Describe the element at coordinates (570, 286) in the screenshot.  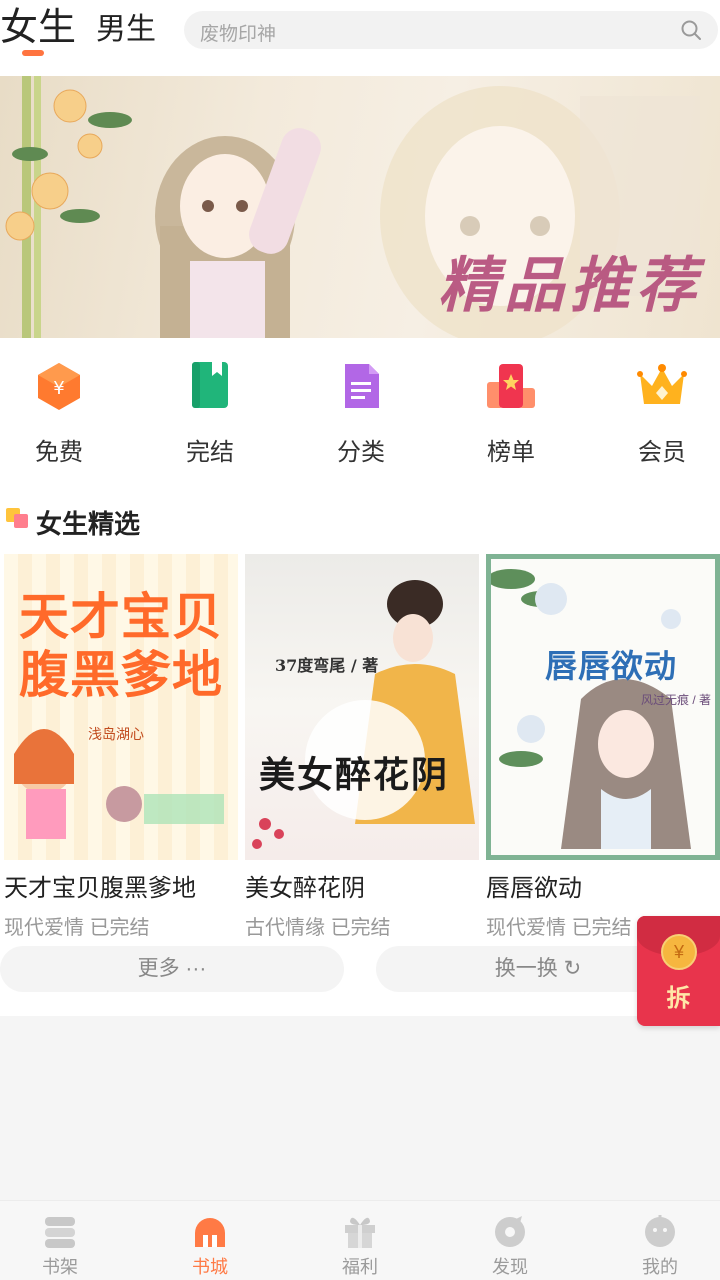
I see `banner-title: 精品推荐` at that location.